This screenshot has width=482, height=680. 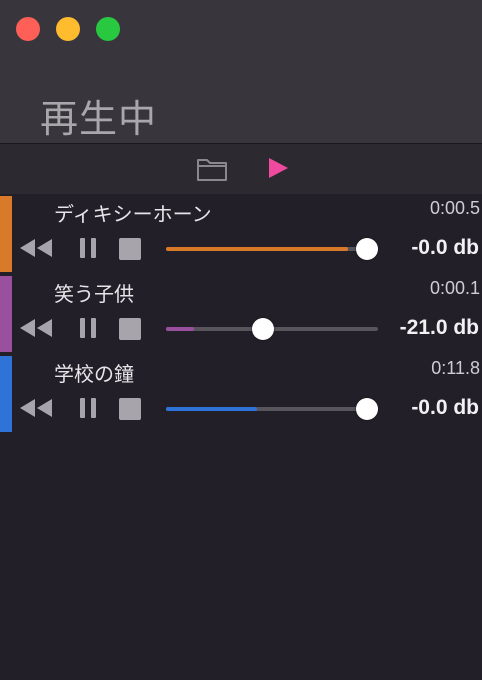 What do you see at coordinates (99, 119) in the screenshot?
I see `window-title: 再生中` at bounding box center [99, 119].